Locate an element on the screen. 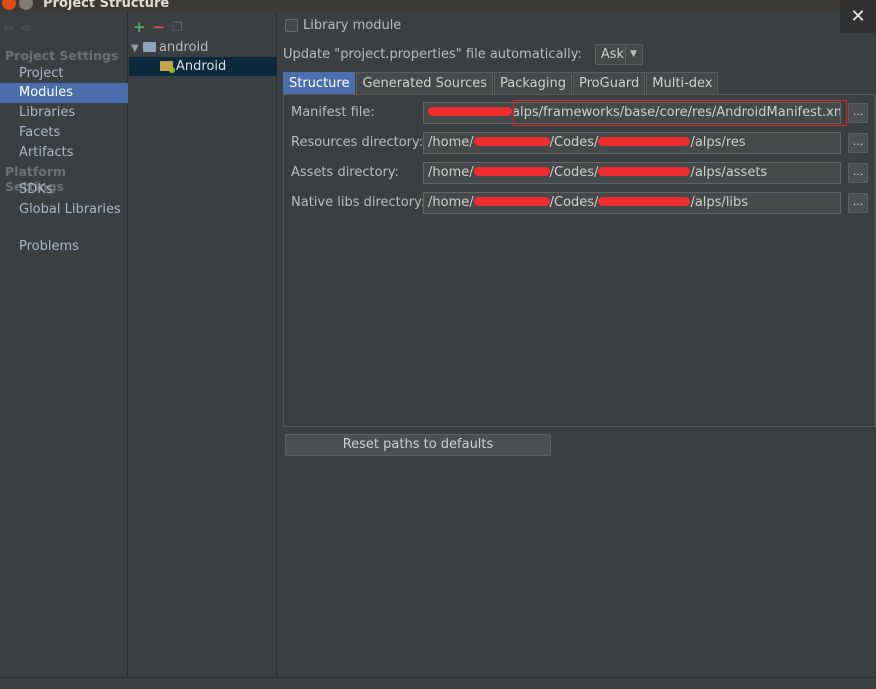 The image size is (876, 689). library-module-checkbox is located at coordinates (291, 25).